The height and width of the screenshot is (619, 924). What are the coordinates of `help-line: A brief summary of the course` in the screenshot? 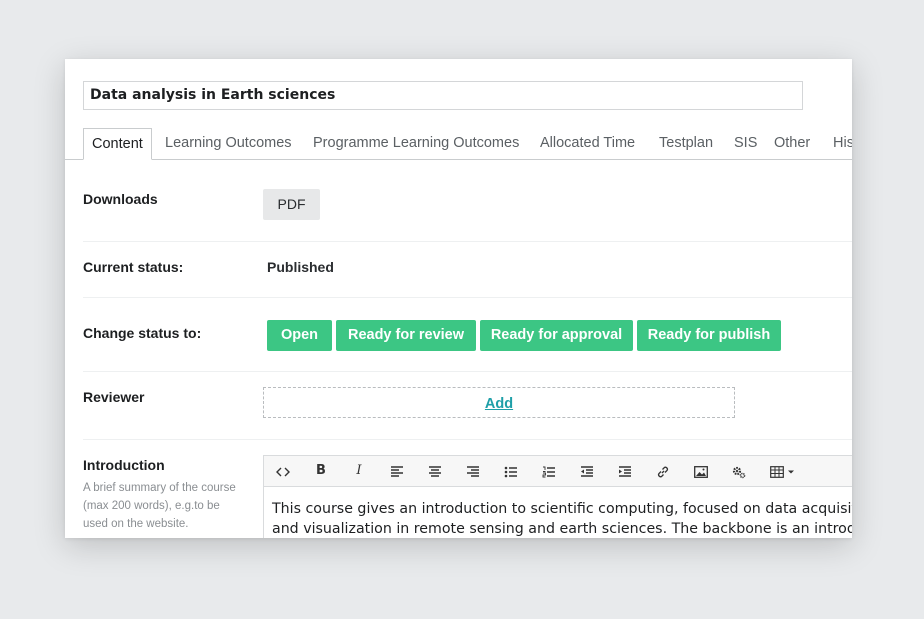 It's located at (159, 488).